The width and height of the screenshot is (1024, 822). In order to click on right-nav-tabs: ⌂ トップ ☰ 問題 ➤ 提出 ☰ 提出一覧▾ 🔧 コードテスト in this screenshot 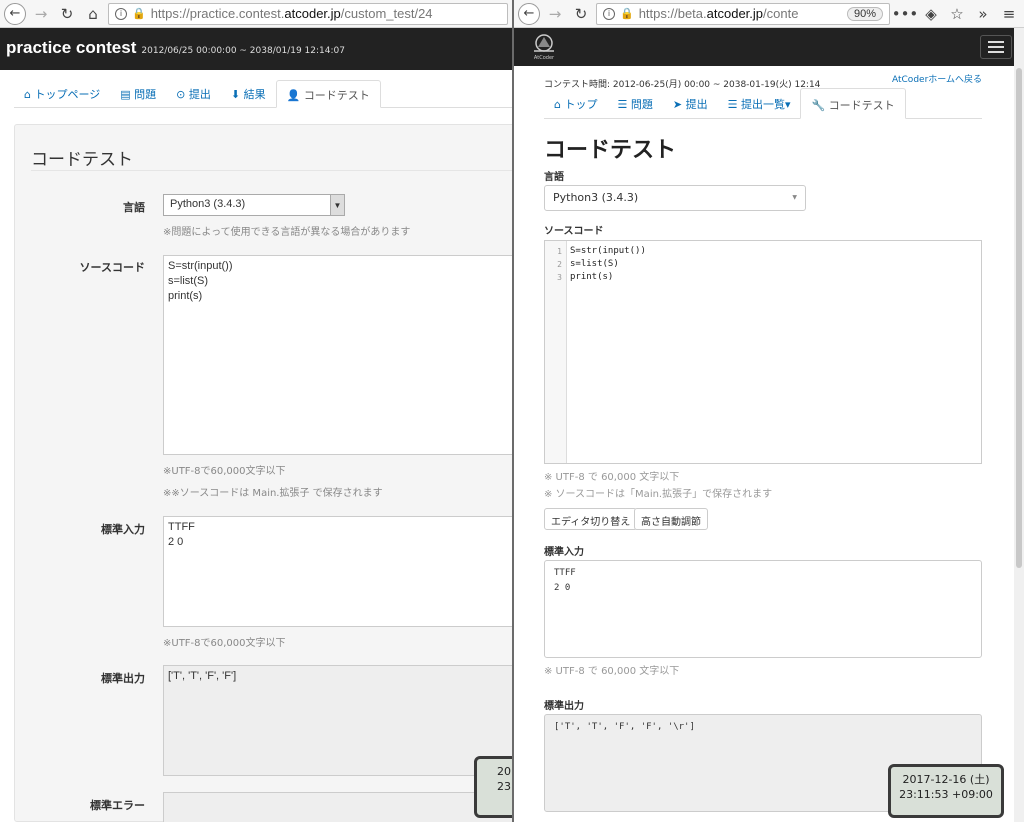, I will do `click(763, 103)`.